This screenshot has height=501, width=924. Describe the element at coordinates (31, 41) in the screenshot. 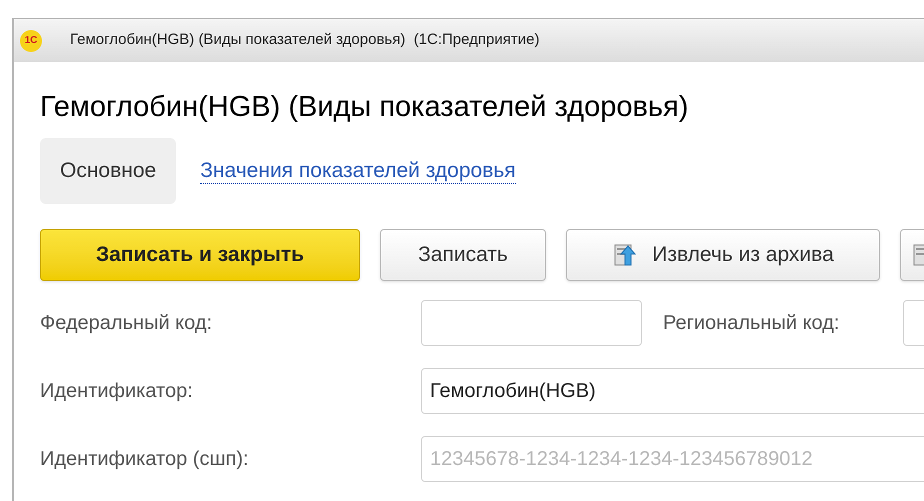

I see `app-logo: 1С` at that location.